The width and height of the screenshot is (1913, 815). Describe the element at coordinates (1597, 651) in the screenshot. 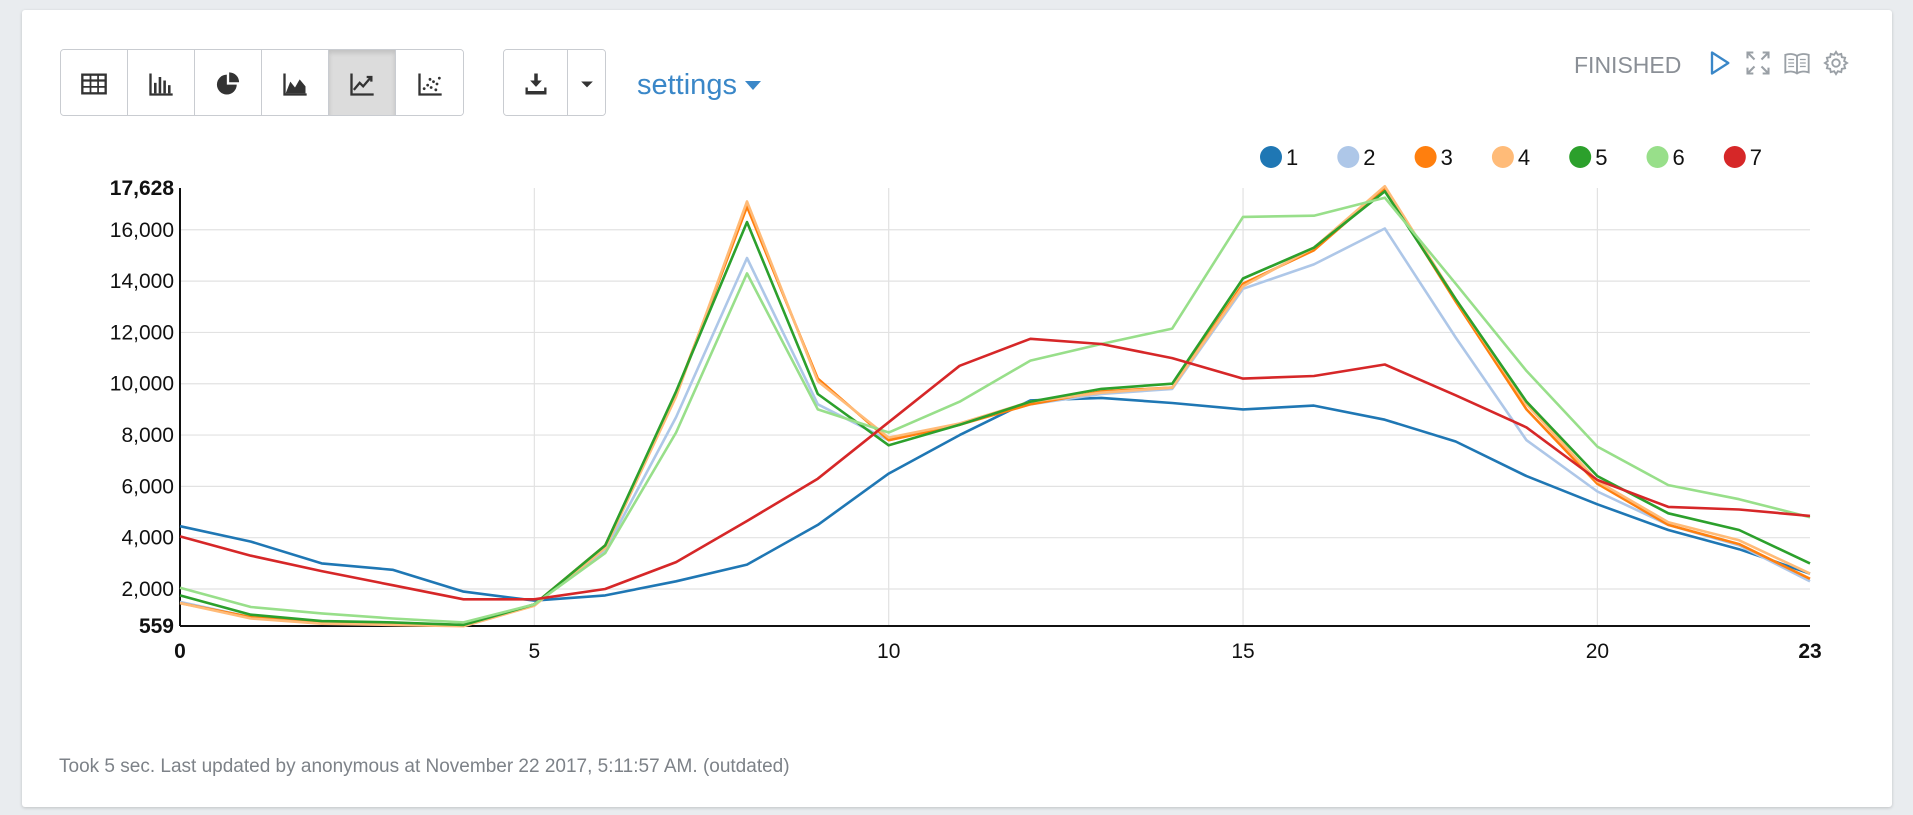

I see `x-tick-label: 20` at that location.